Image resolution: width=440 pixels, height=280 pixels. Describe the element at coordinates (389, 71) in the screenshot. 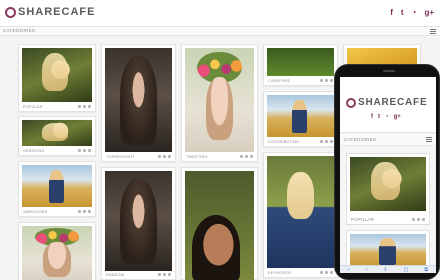

I see `phone-speaker` at that location.